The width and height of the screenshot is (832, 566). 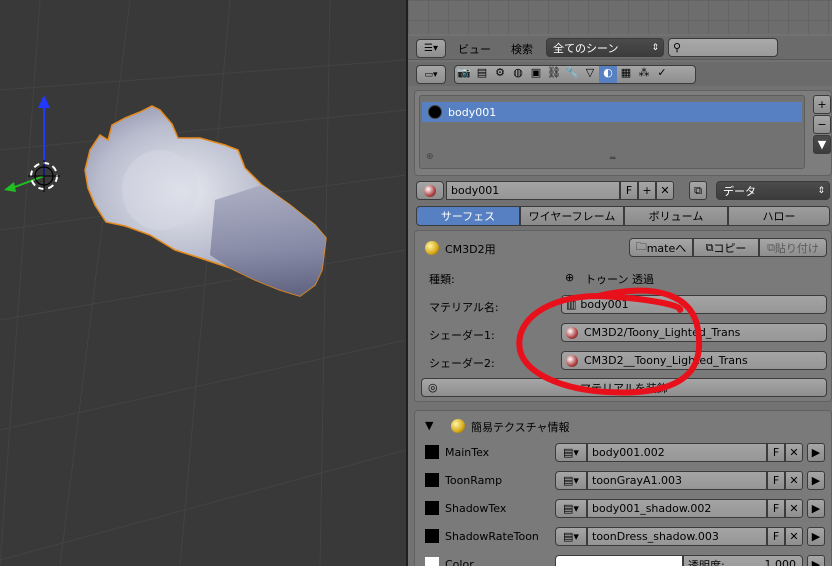 What do you see at coordinates (706, 562) in the screenshot?
I see `alpha-label: 透明度:` at bounding box center [706, 562].